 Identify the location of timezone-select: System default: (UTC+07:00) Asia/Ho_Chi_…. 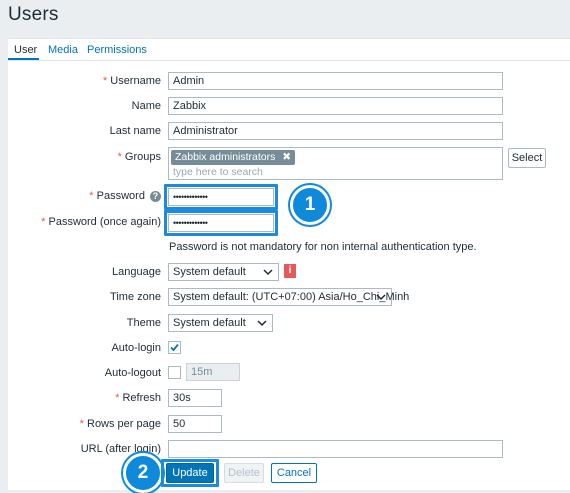
(288, 297).